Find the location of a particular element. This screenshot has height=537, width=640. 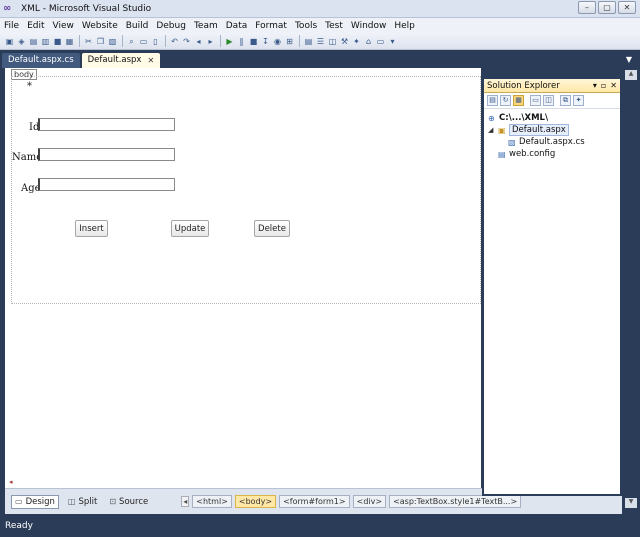

view-designer-icon: ◫ is located at coordinates (548, 100).